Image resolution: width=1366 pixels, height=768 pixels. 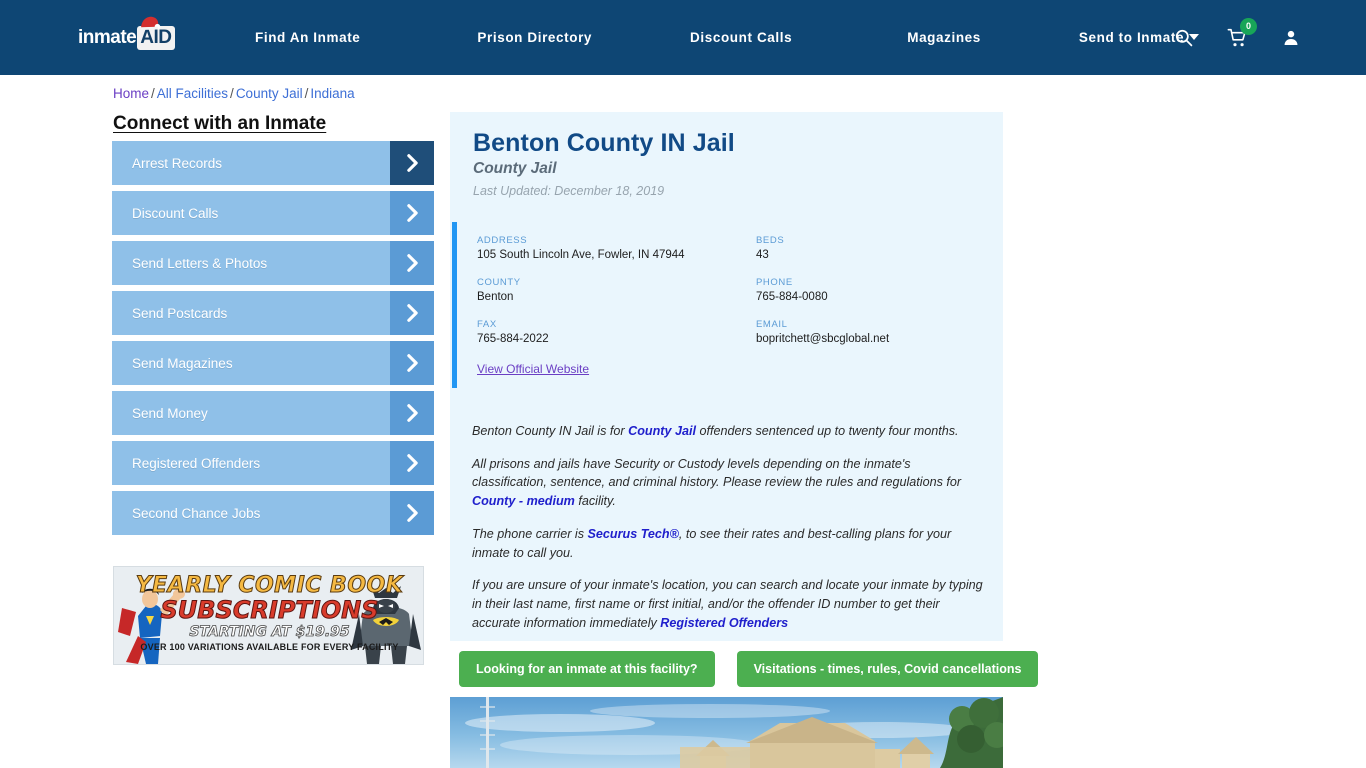 What do you see at coordinates (770, 240) in the screenshot?
I see `detail-label: BEDS` at bounding box center [770, 240].